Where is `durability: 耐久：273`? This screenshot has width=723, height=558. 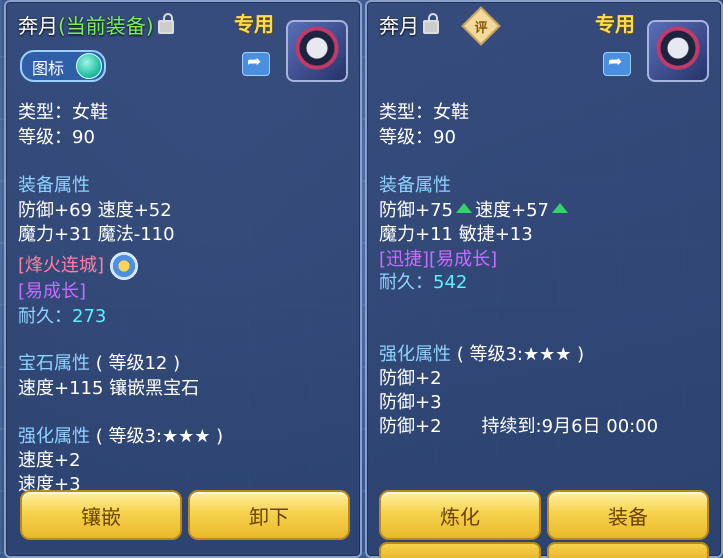 durability: 耐久：273 is located at coordinates (62, 315).